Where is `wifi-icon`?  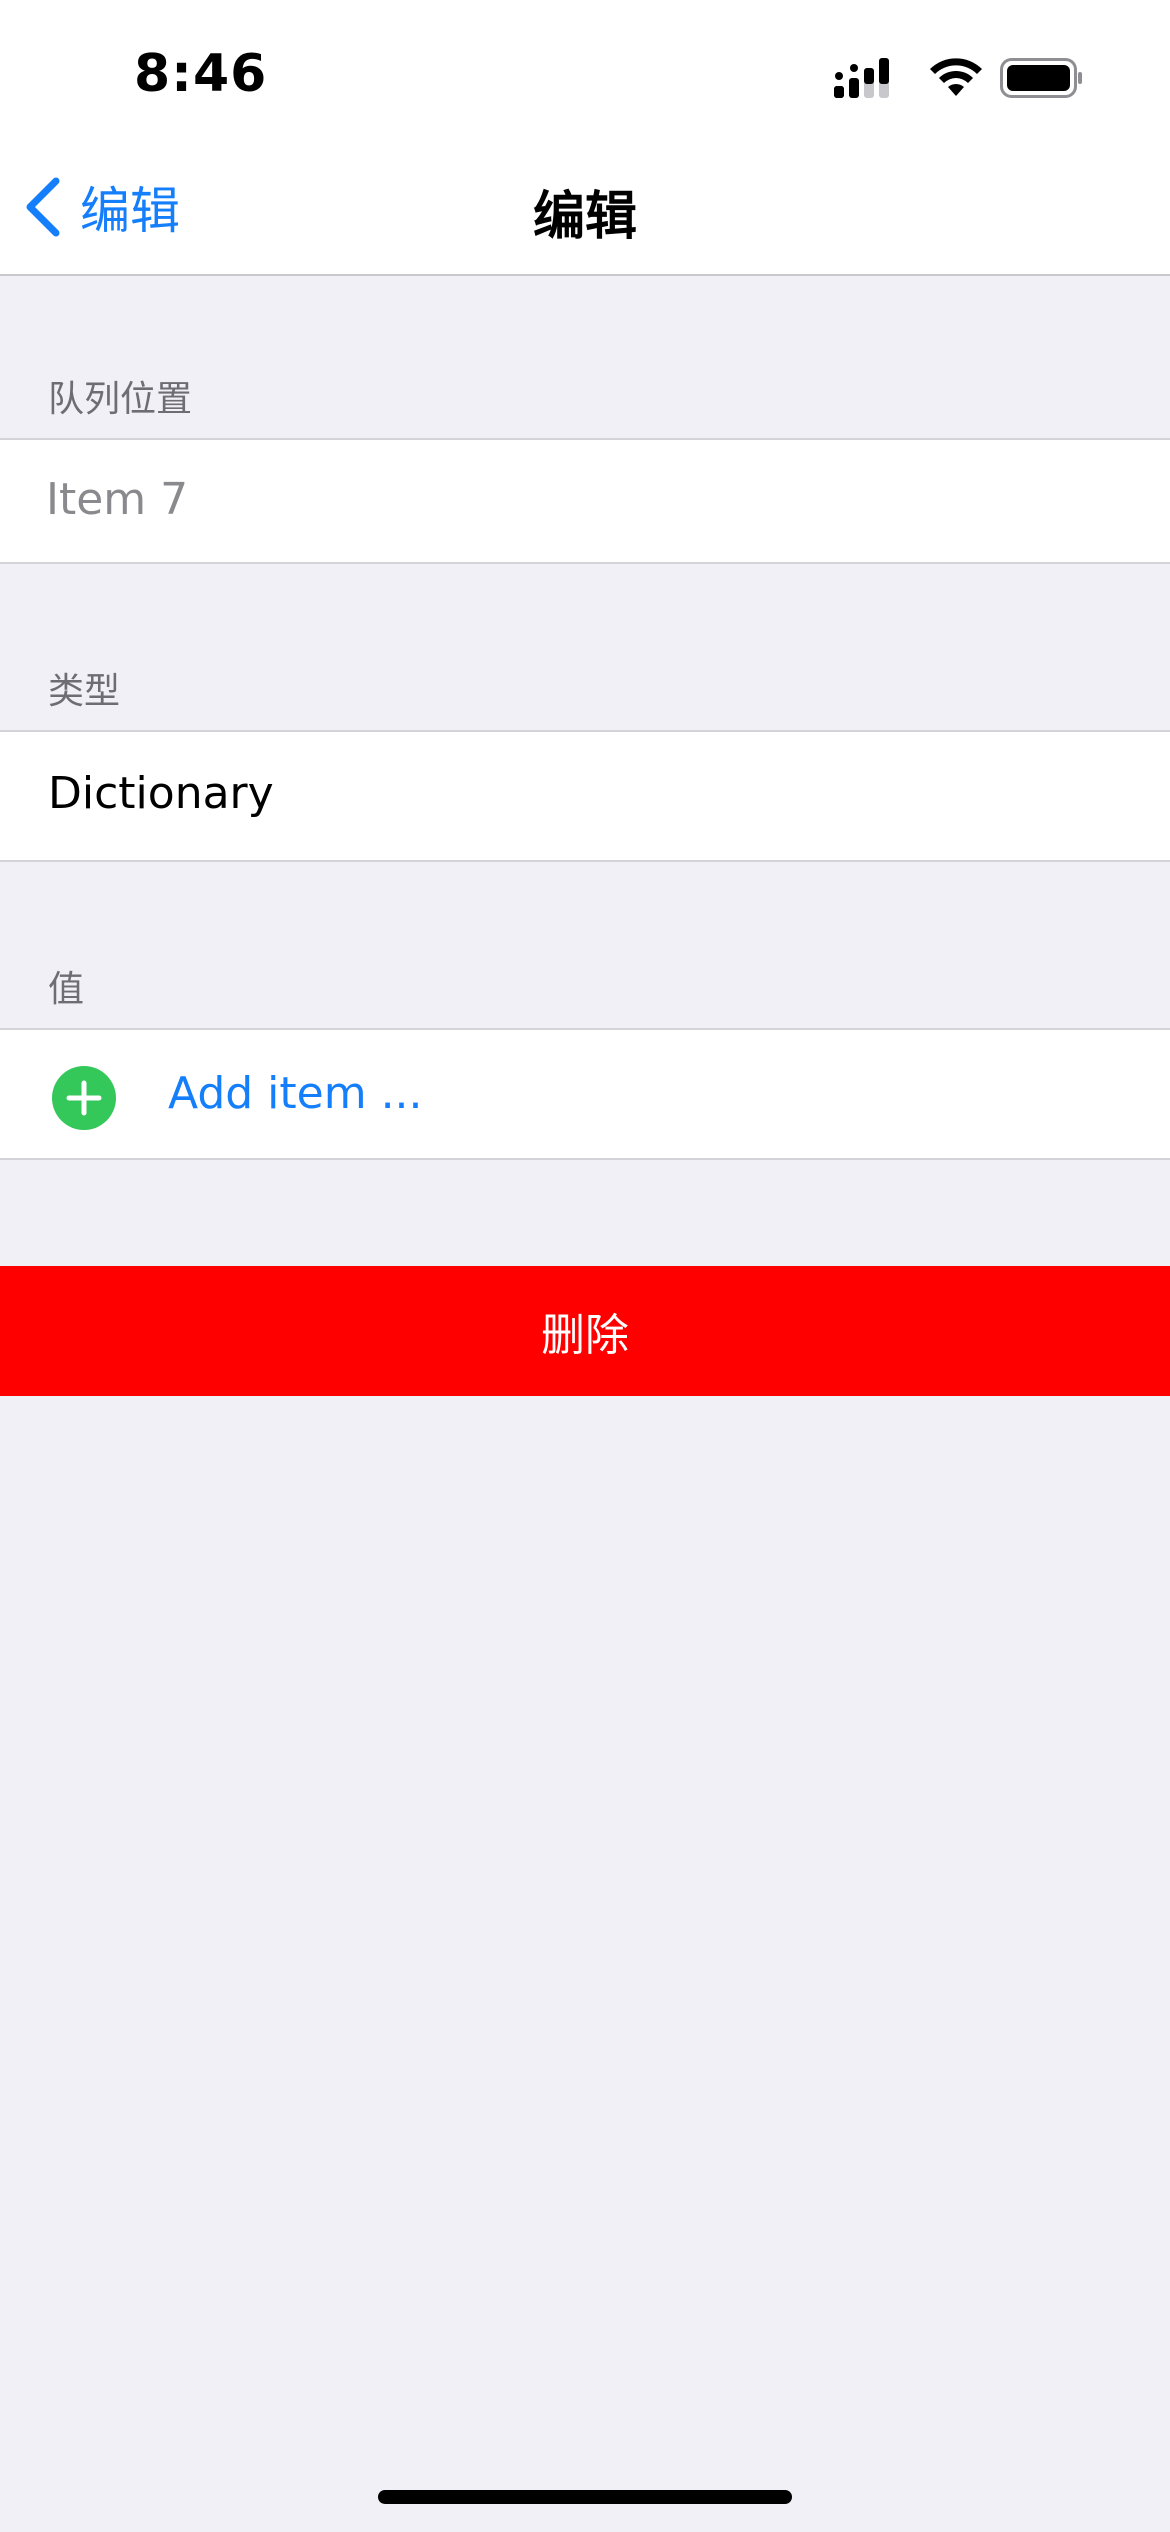 wifi-icon is located at coordinates (956, 77).